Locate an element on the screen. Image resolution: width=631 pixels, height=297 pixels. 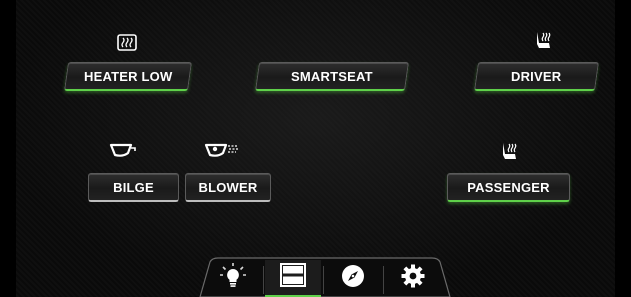
heater-button: HEATER LOW is located at coordinates (128, 76).